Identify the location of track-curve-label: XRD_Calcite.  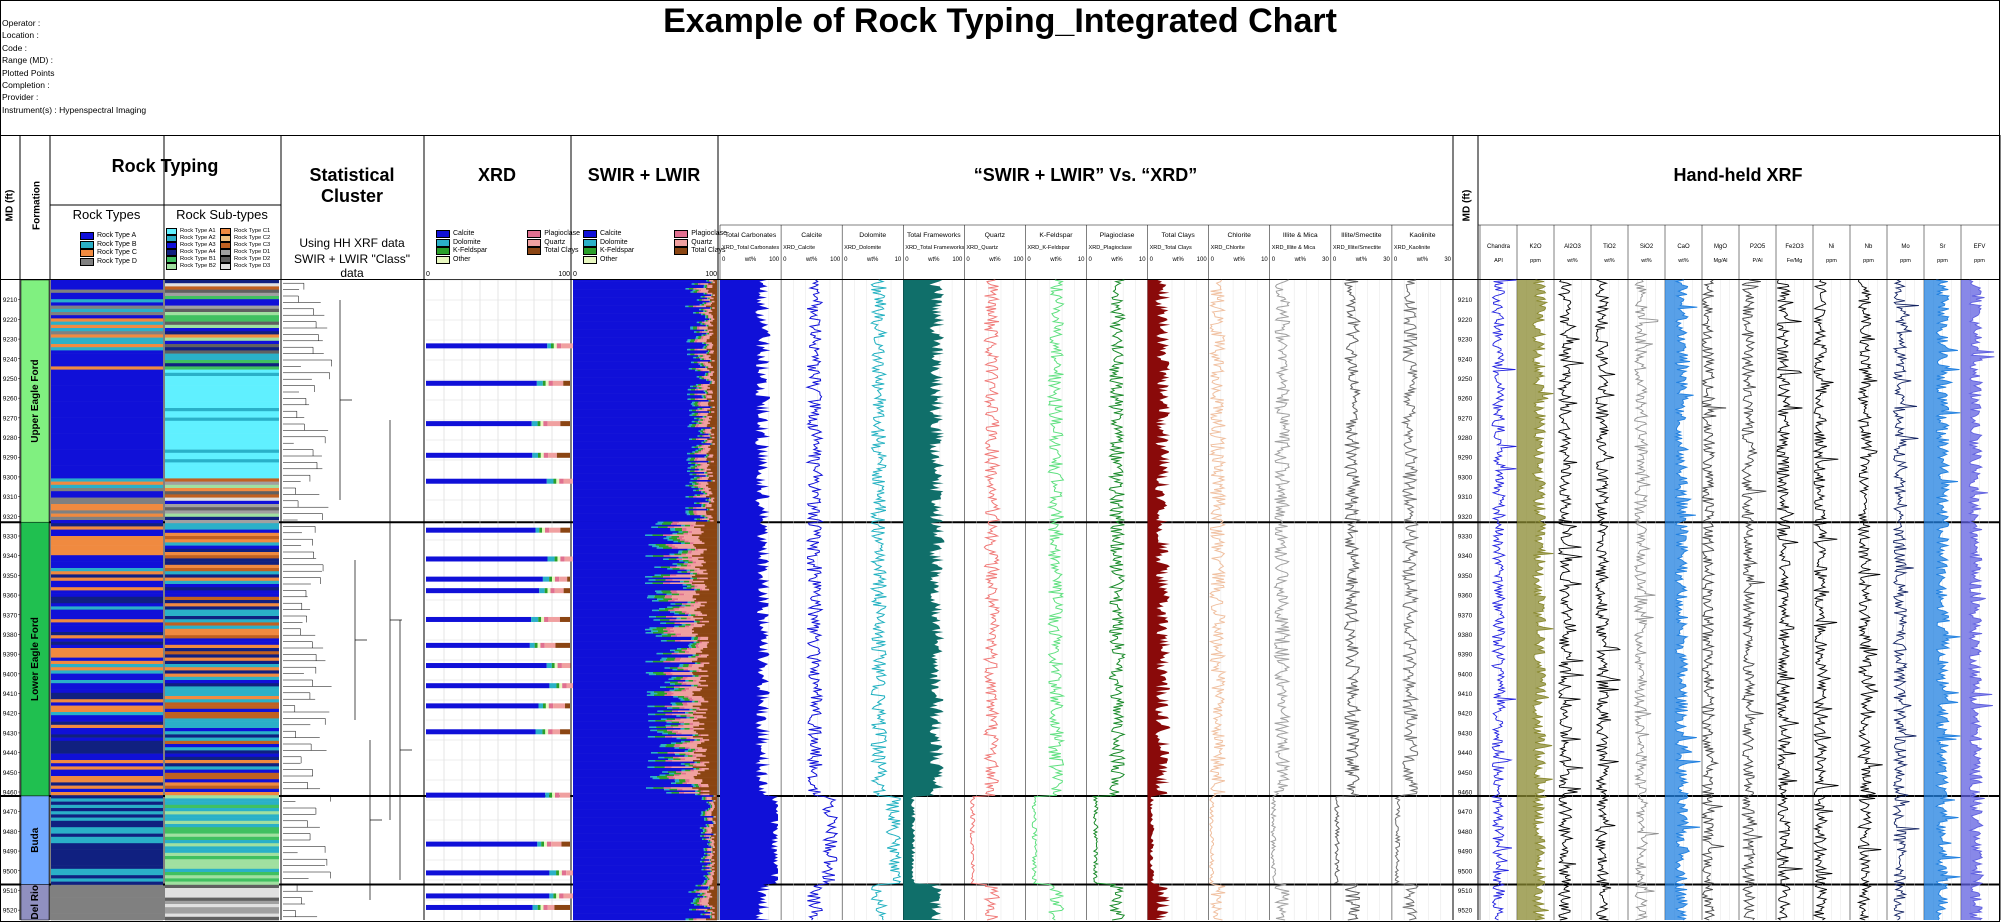
(799, 248).